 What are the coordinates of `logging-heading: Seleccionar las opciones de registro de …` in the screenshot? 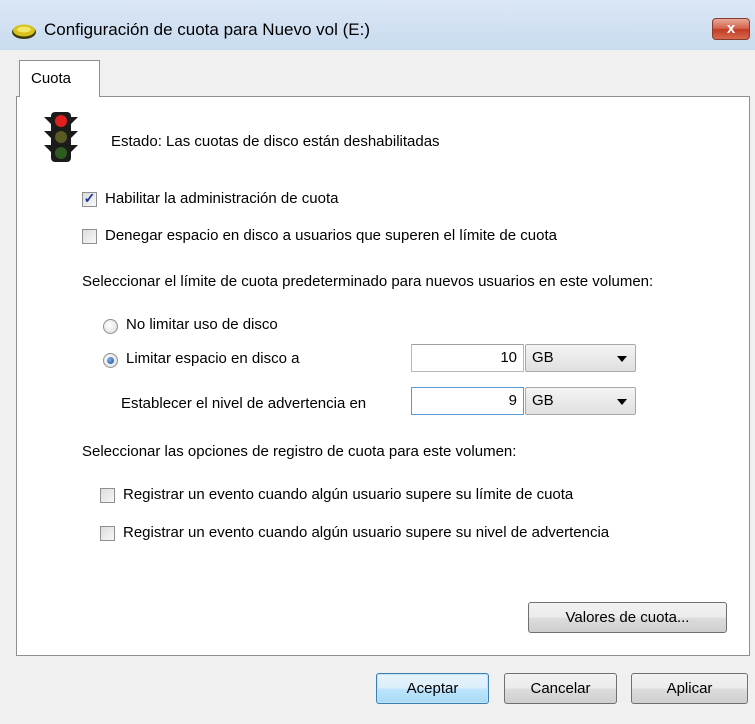 It's located at (299, 451).